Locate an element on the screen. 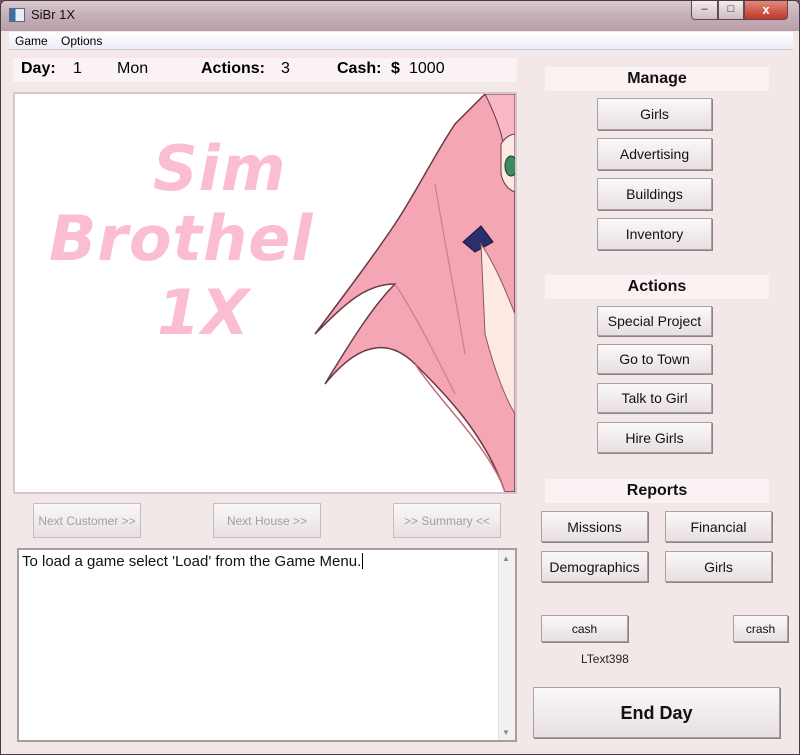 This screenshot has height=755, width=800. actions-label: Actions: is located at coordinates (233, 68).